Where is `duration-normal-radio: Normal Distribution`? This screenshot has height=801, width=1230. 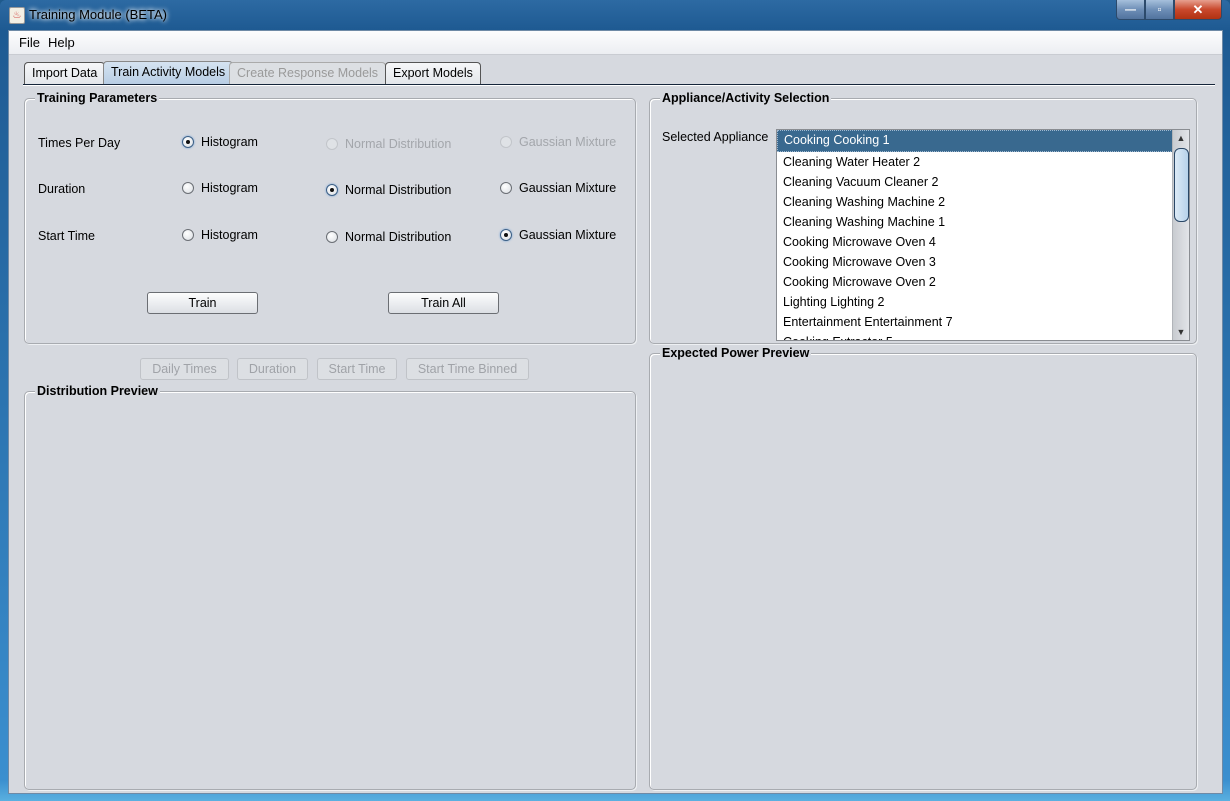 duration-normal-radio: Normal Distribution is located at coordinates (388, 190).